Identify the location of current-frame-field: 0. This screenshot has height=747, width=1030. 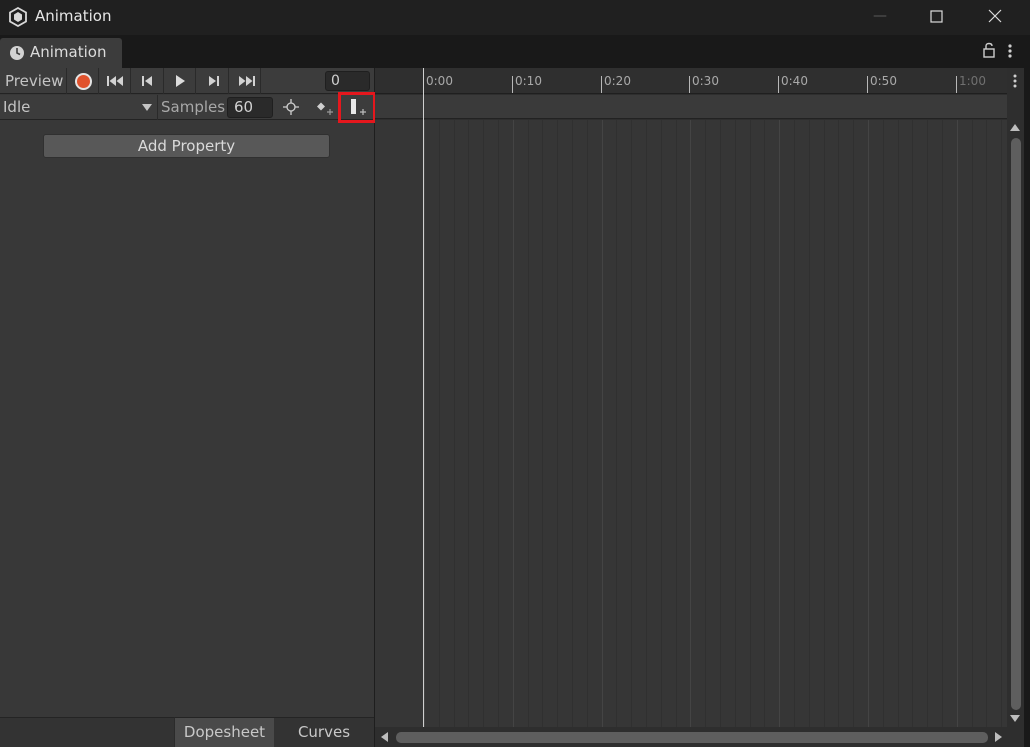
(347, 81).